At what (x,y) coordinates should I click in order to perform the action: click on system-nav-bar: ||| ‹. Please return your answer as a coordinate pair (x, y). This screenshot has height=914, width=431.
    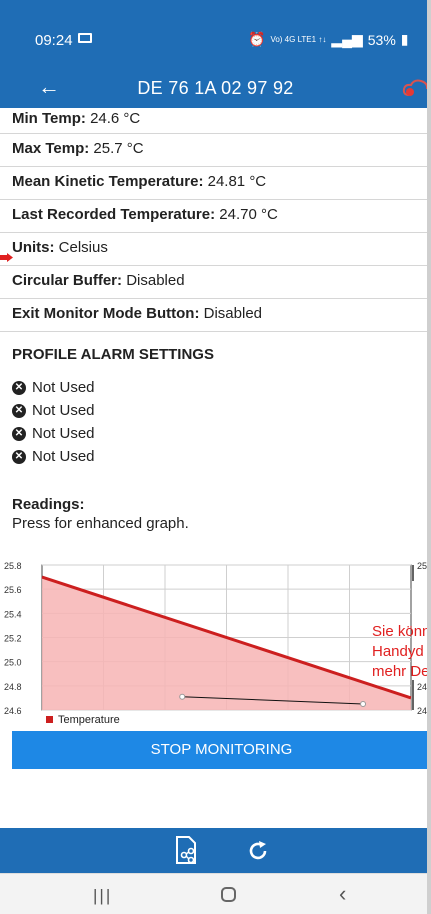
    Looking at the image, I should click on (215, 893).